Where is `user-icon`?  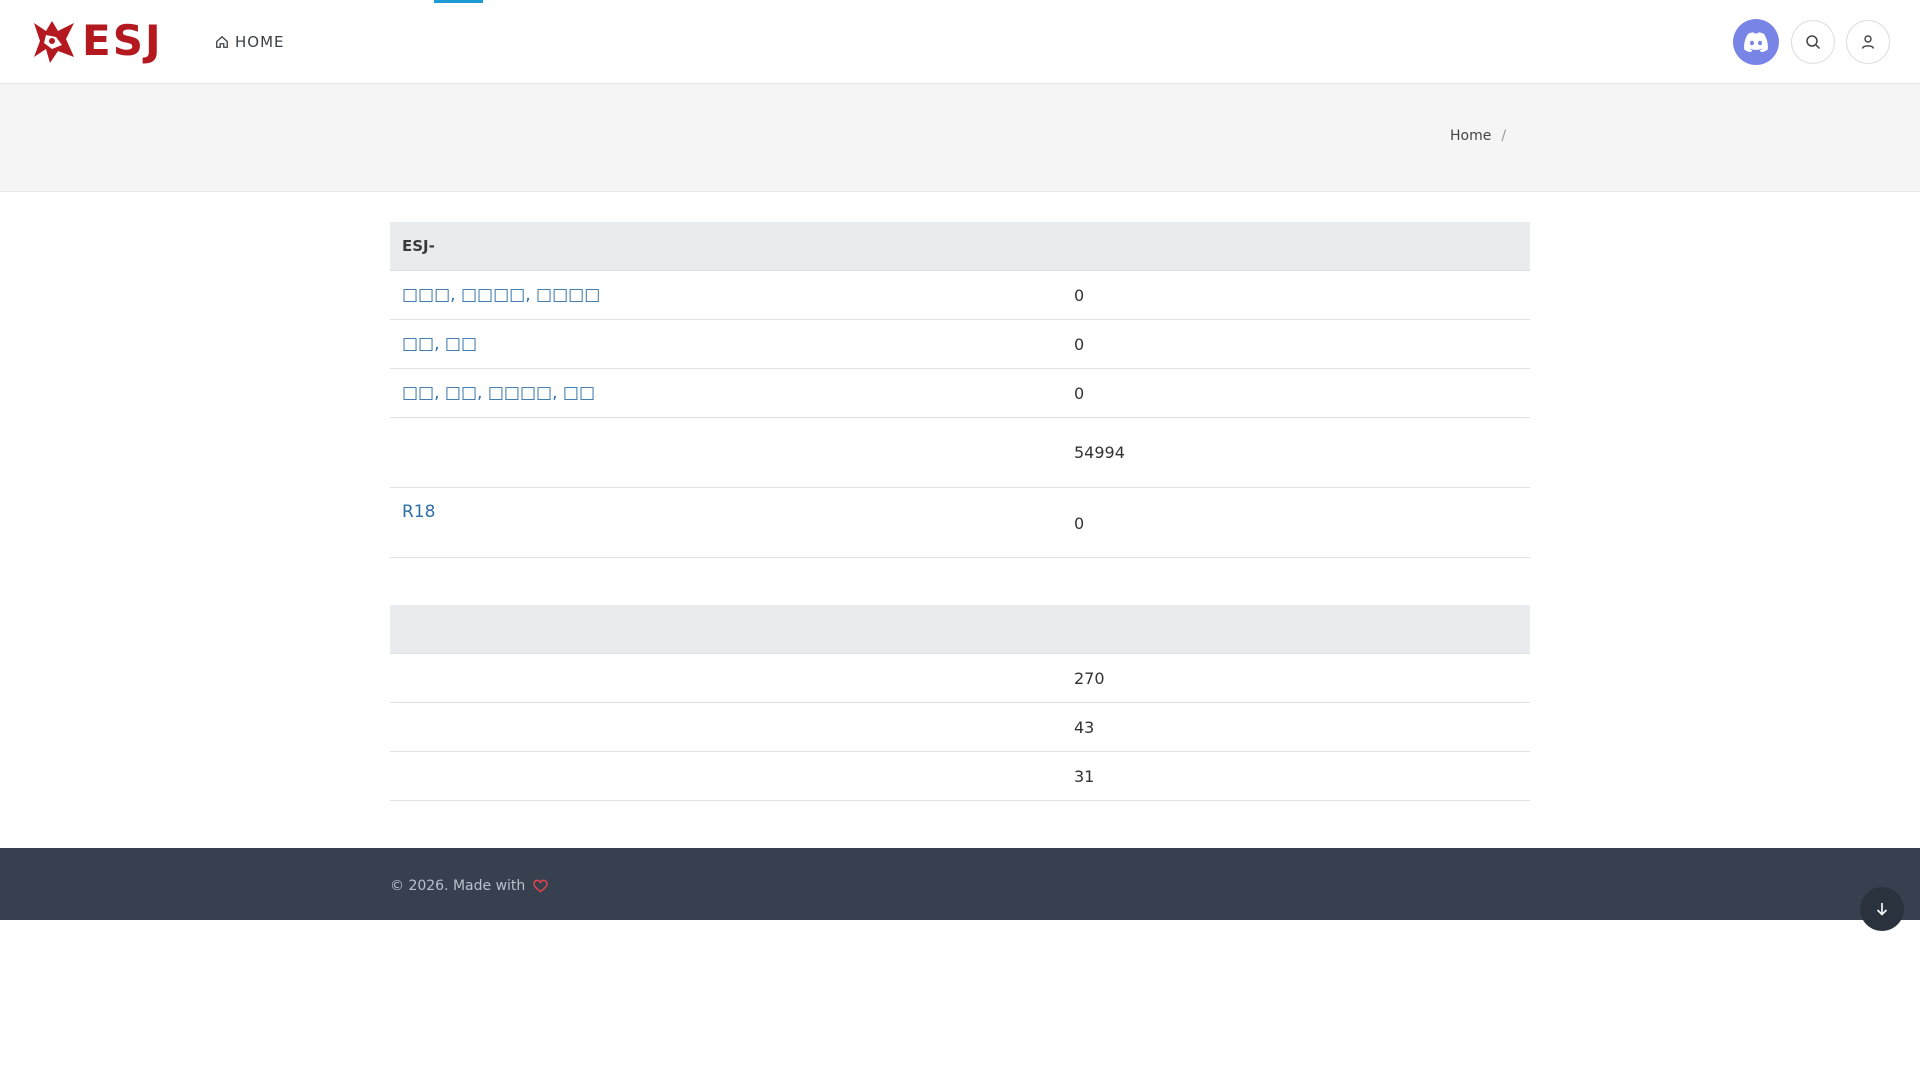
user-icon is located at coordinates (1868, 42).